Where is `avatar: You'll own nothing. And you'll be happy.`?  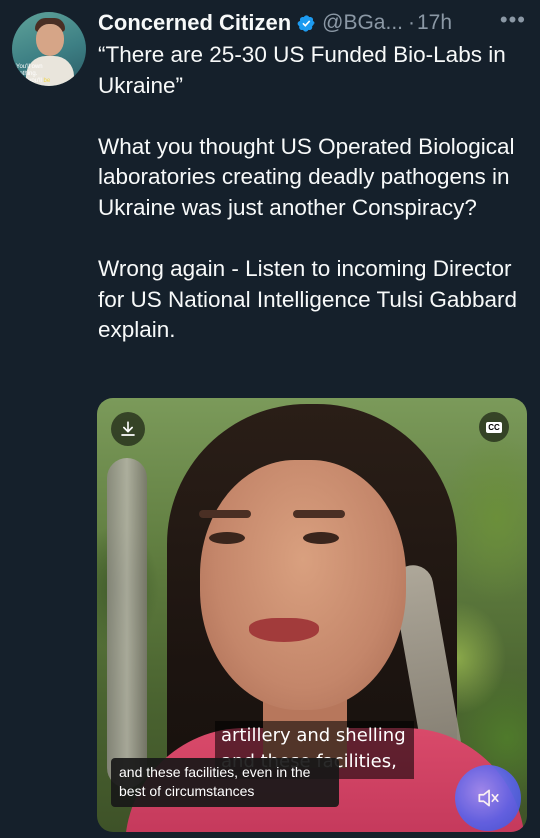 avatar: You'll own nothing. And you'll be happy. is located at coordinates (49, 49).